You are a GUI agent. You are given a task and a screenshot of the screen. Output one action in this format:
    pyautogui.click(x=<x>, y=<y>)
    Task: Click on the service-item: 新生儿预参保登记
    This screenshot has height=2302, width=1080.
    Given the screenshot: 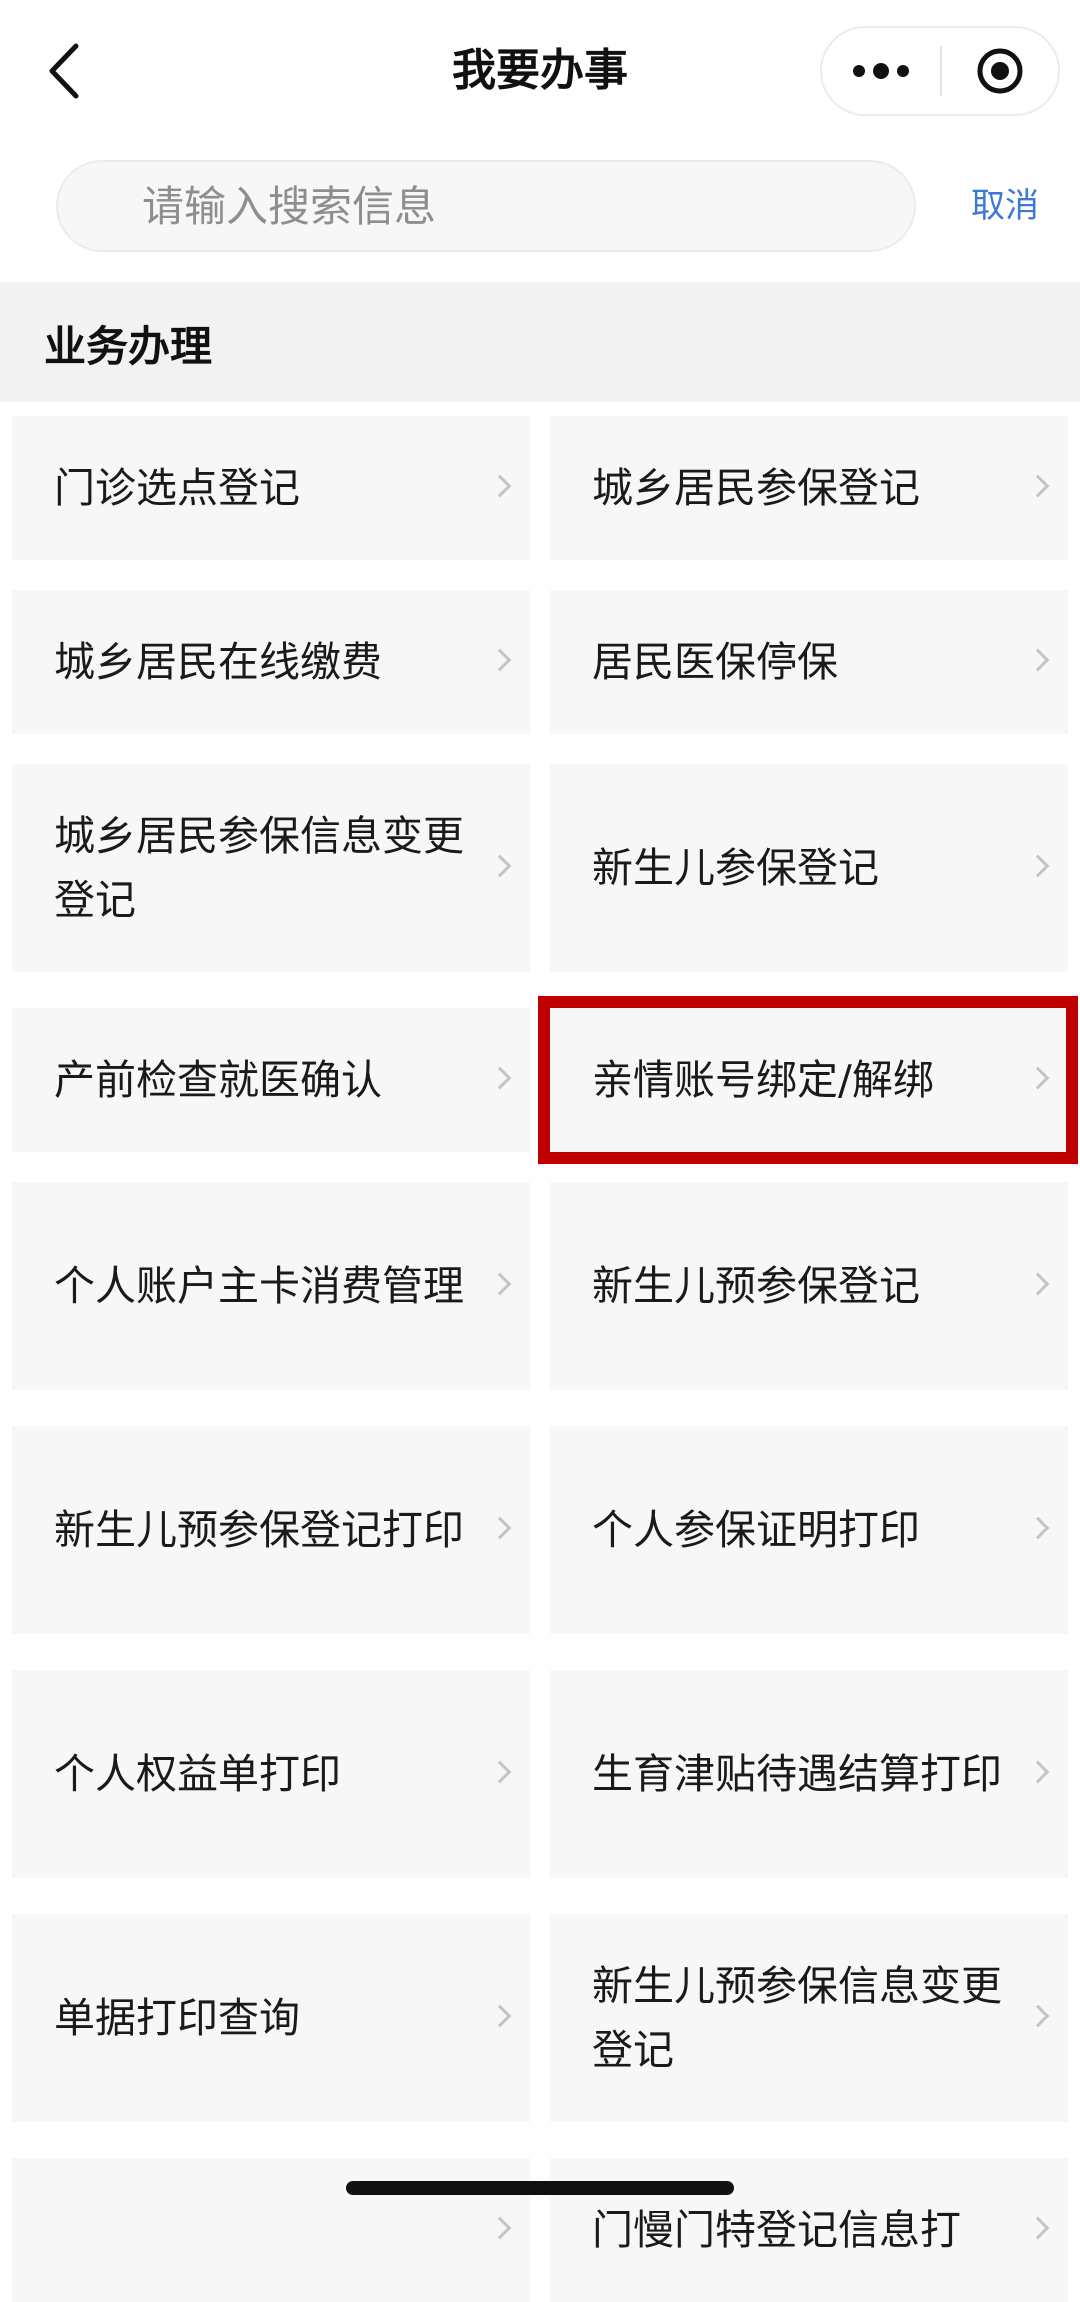 What is the action you would take?
    pyautogui.click(x=809, y=1286)
    